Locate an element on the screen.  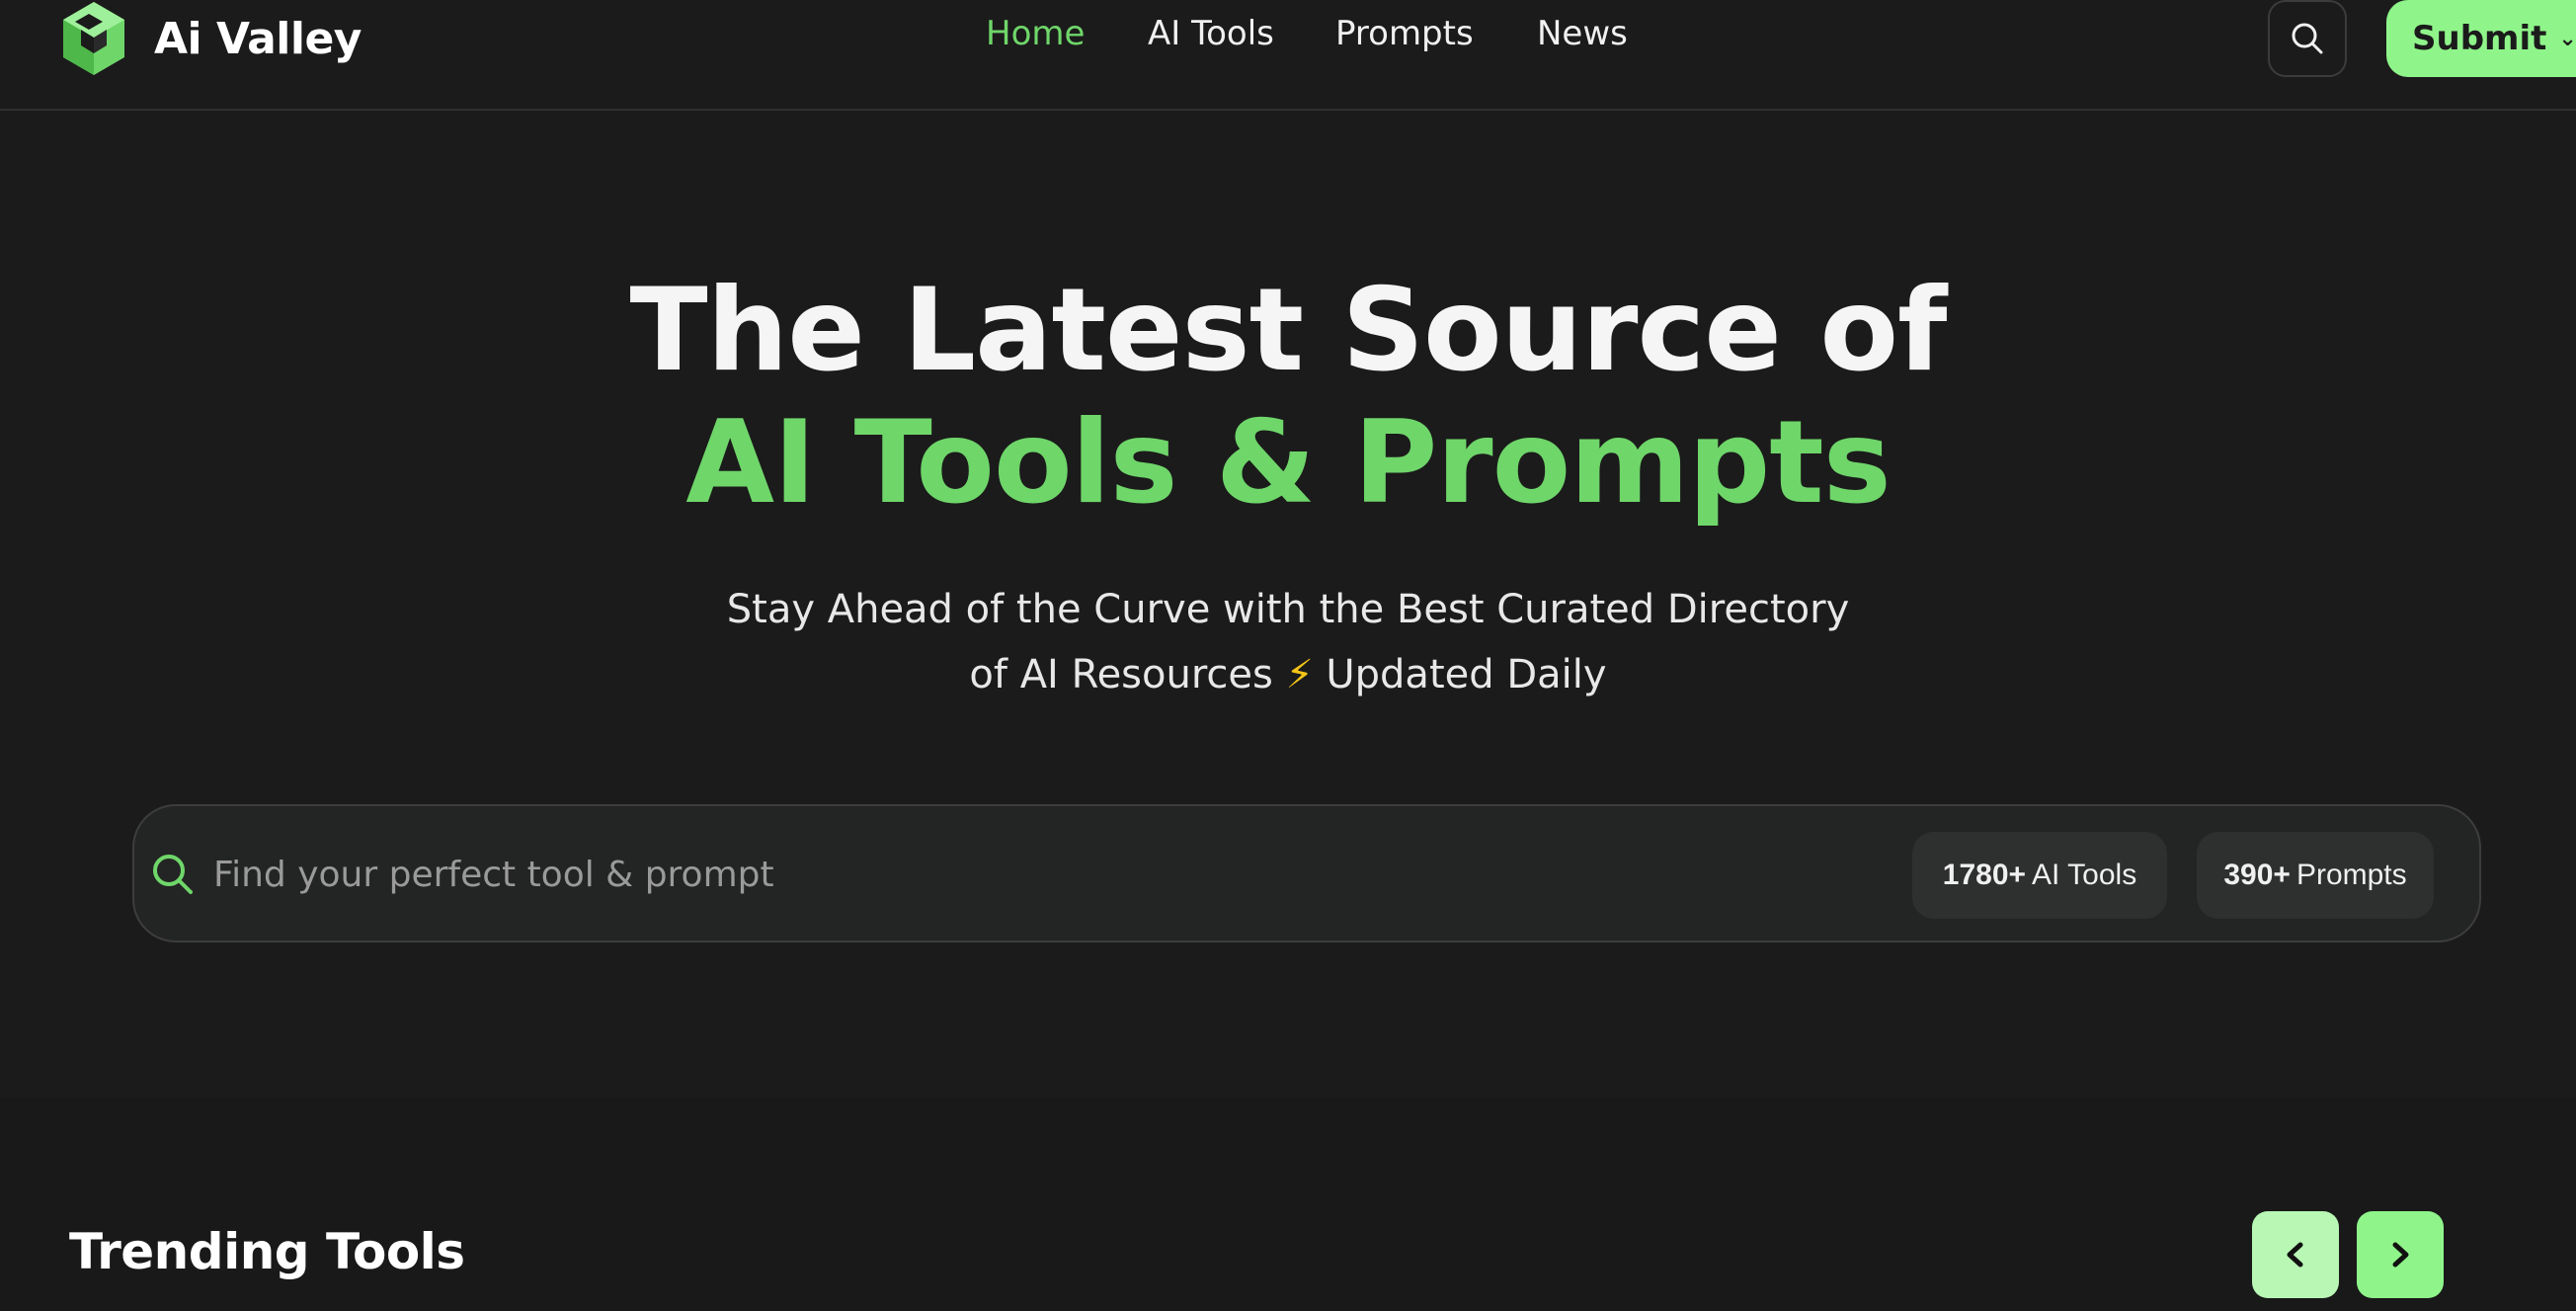
chevron-right-icon is located at coordinates (2400, 1255).